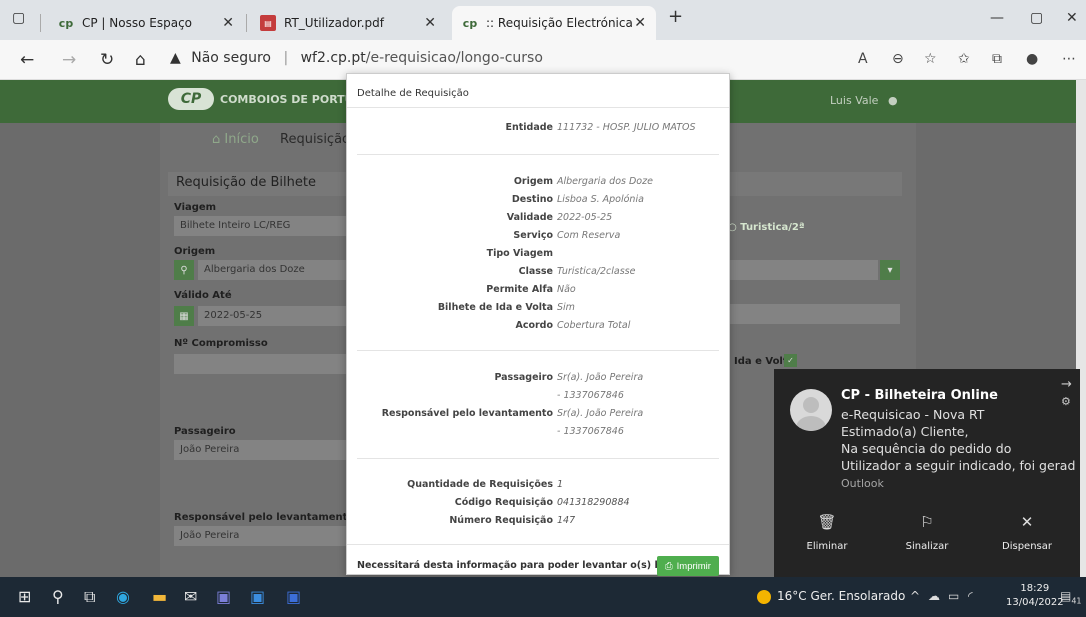 This screenshot has width=1086, height=617. I want to click on detail-label: Passageiro, so click(523, 377).